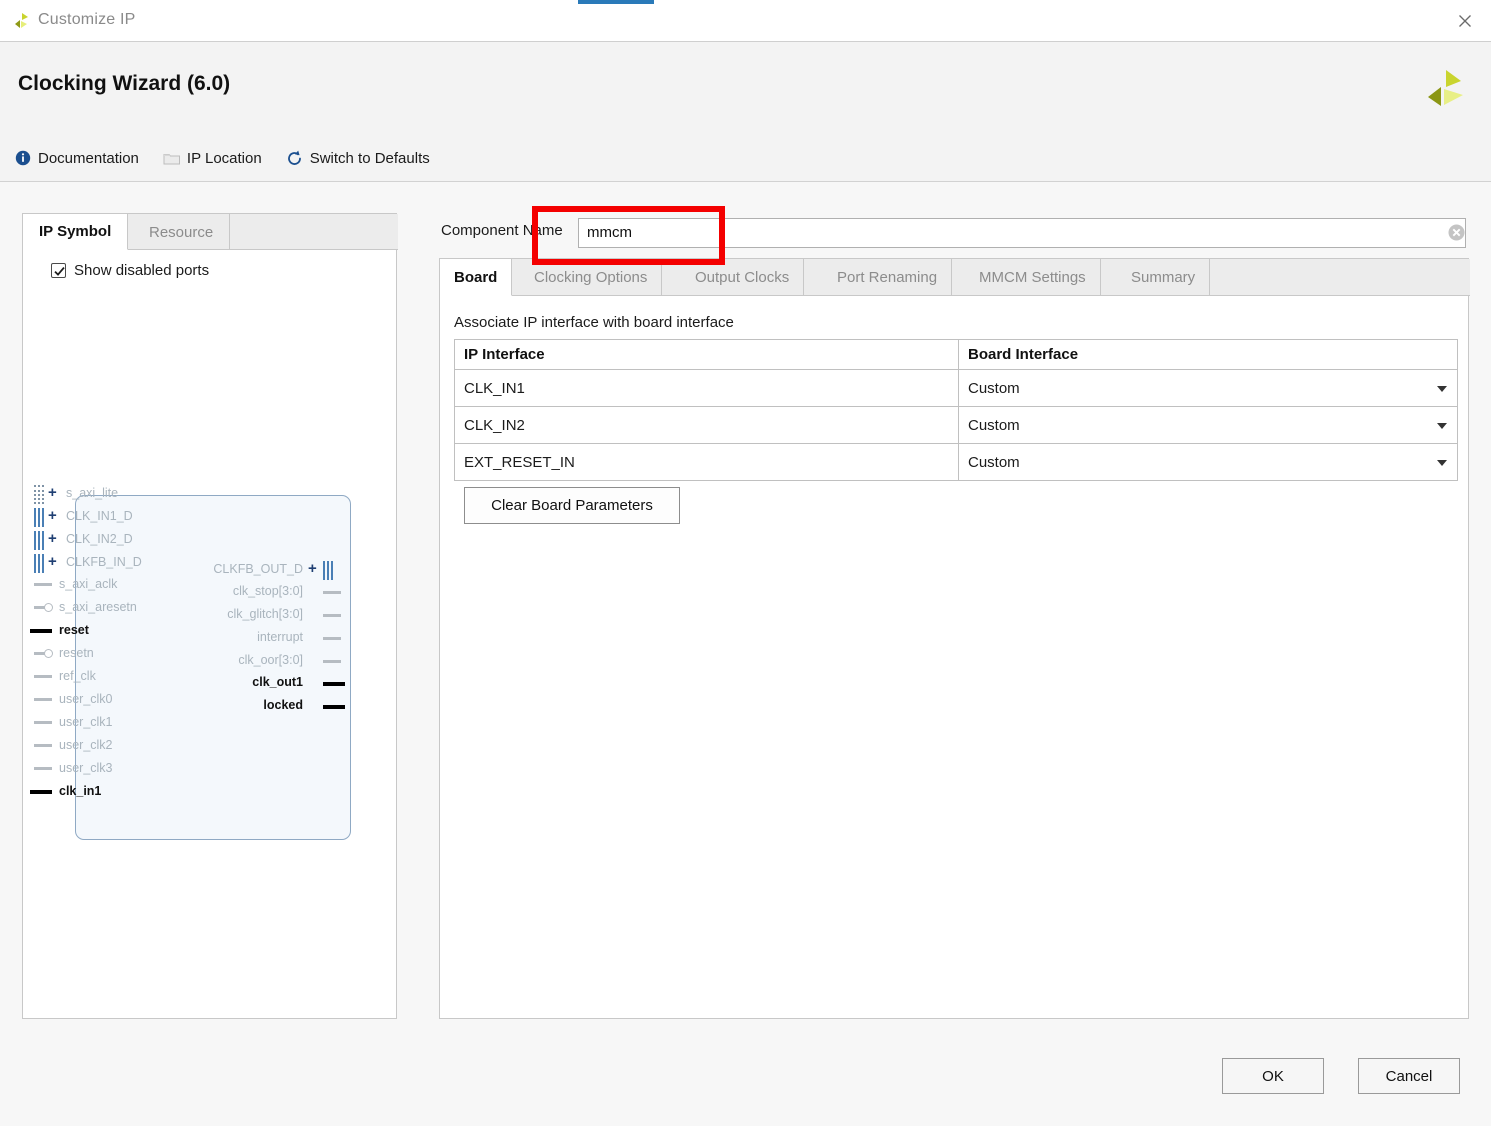 The height and width of the screenshot is (1126, 1491). I want to click on bus-connector-clk-in2-d, so click(39, 540).